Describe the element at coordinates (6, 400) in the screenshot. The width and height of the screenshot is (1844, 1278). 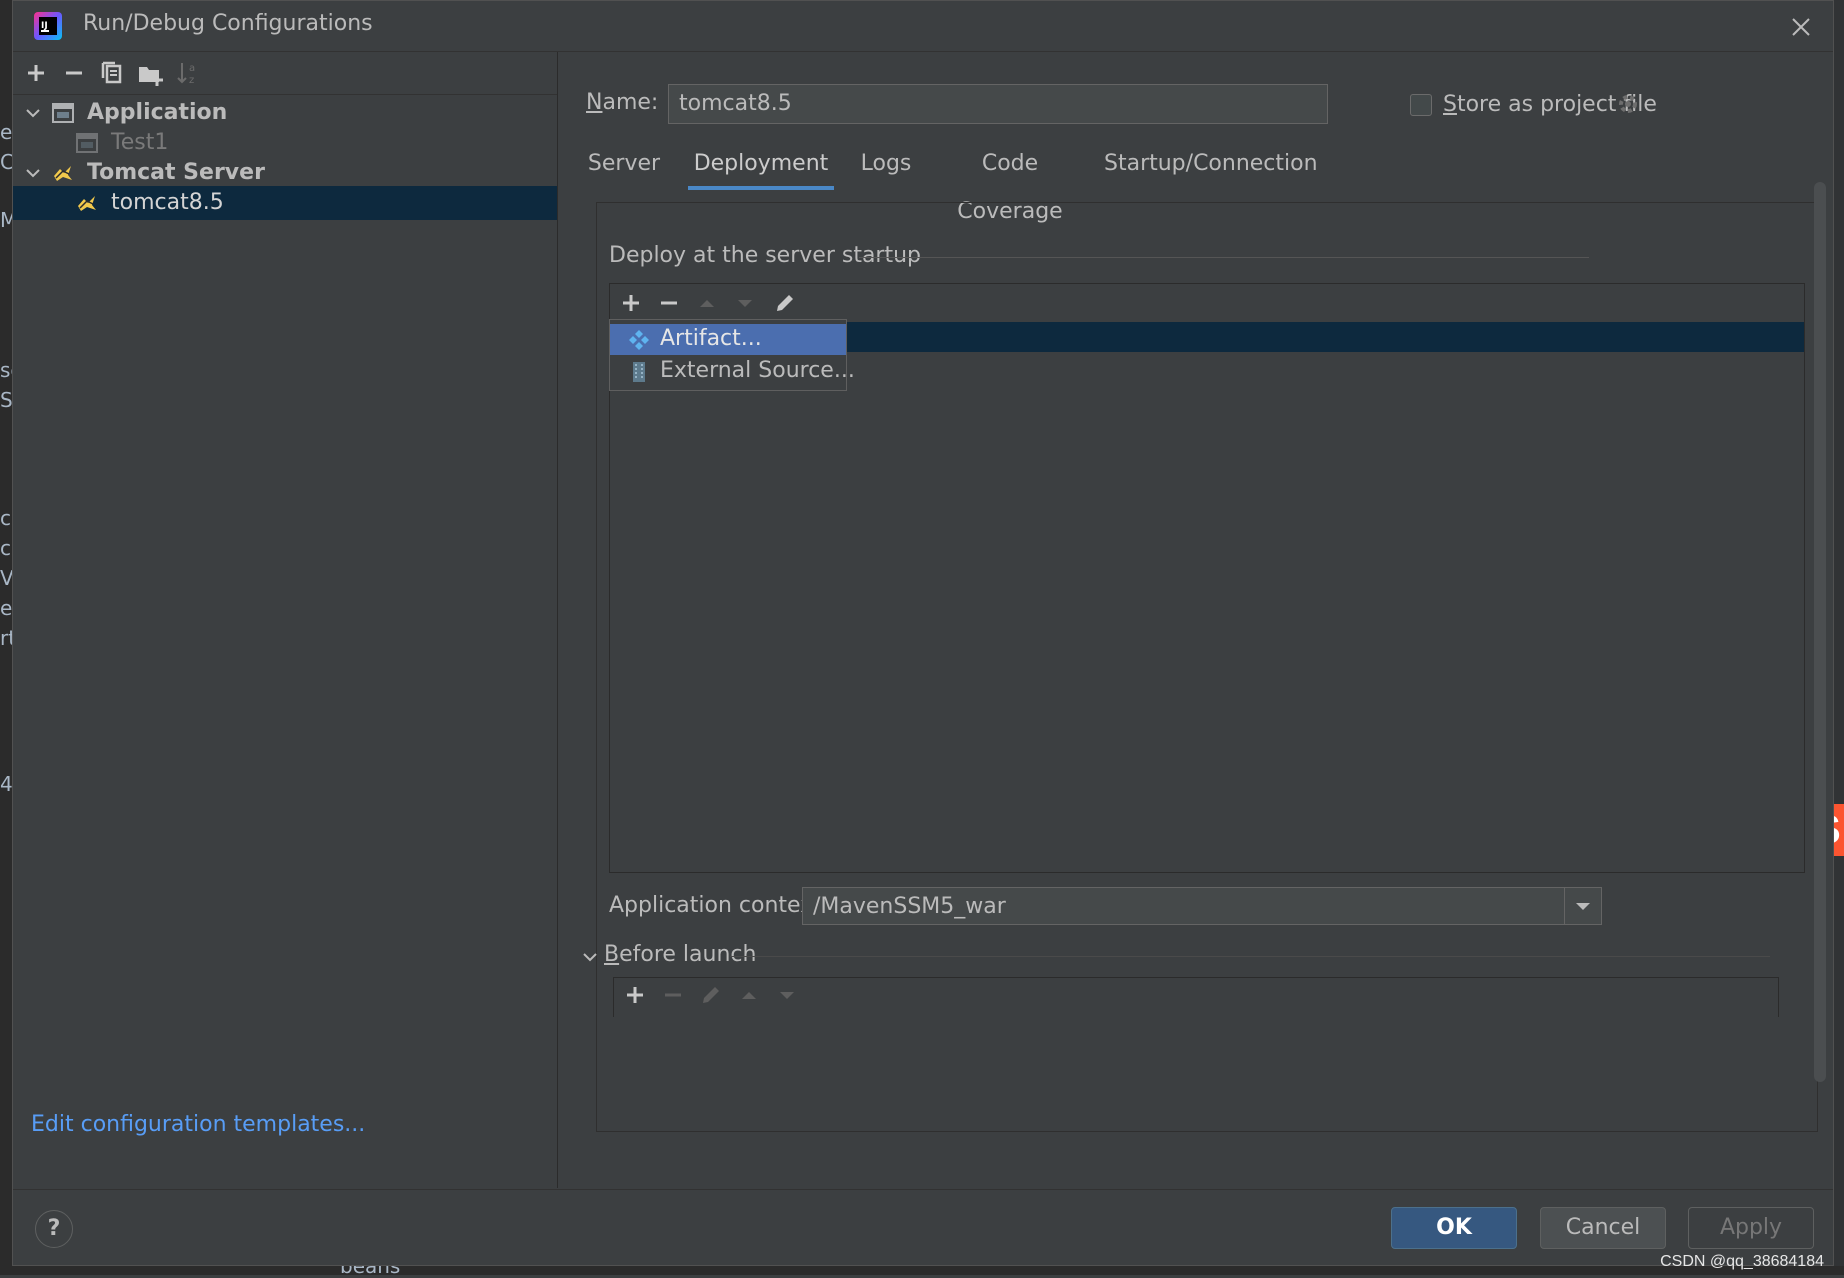
I see `bg-fragment: Se` at that location.